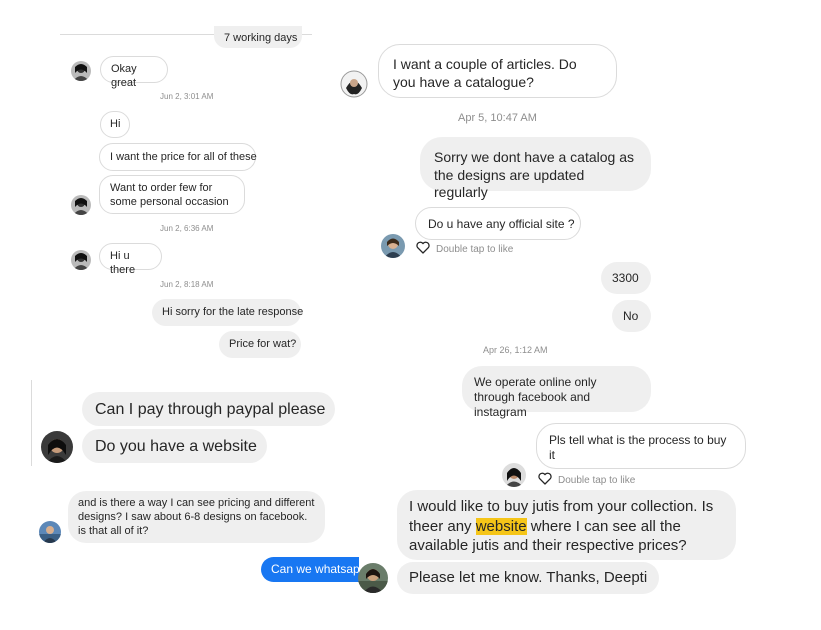  Describe the element at coordinates (631, 316) in the screenshot. I see `message-bubble: No` at that location.